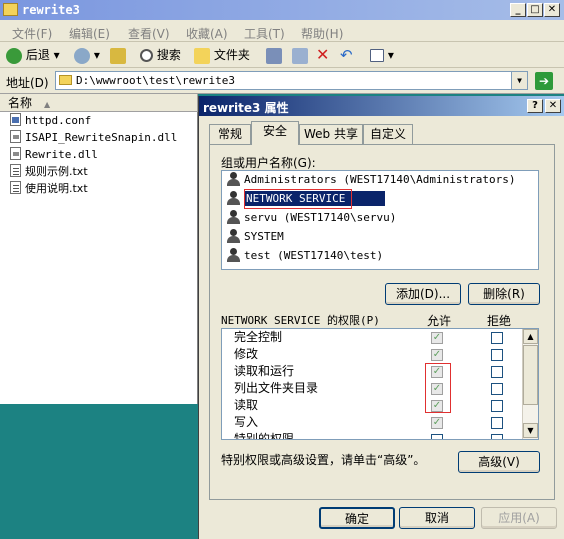  I want to click on toolbar: 后退 ▾ ▾ 搜索 文件夹 ✕ ↶ ▾, so click(282, 55).